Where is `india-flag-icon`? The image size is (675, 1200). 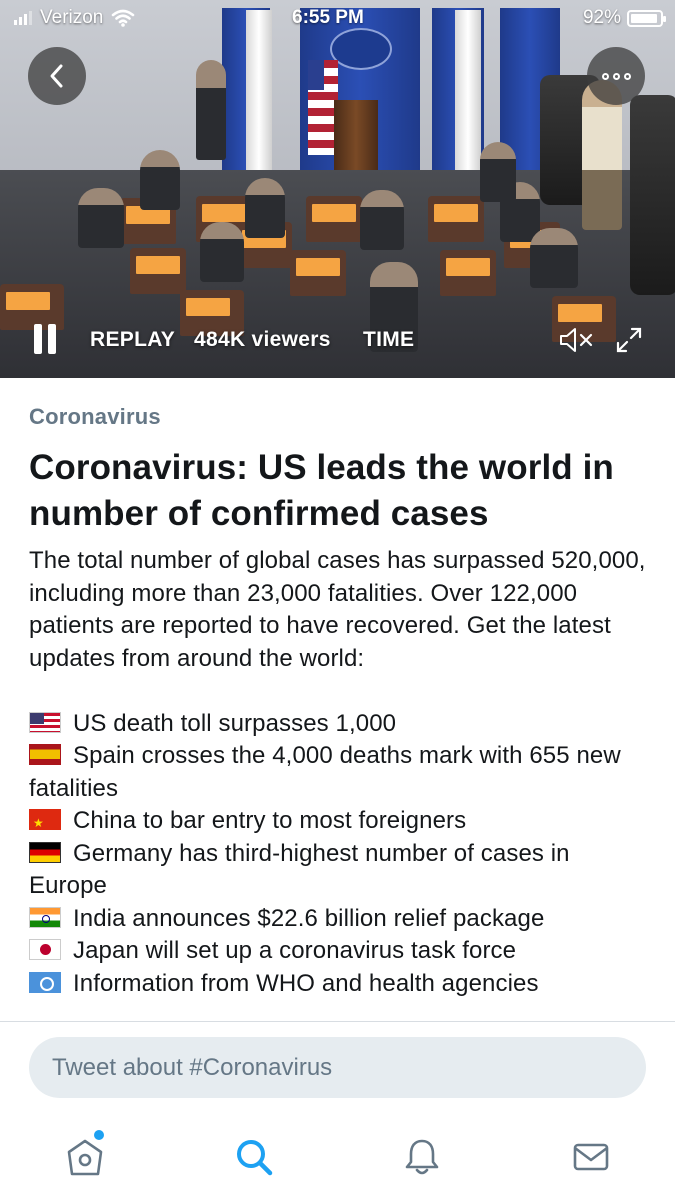
india-flag-icon is located at coordinates (45, 917).